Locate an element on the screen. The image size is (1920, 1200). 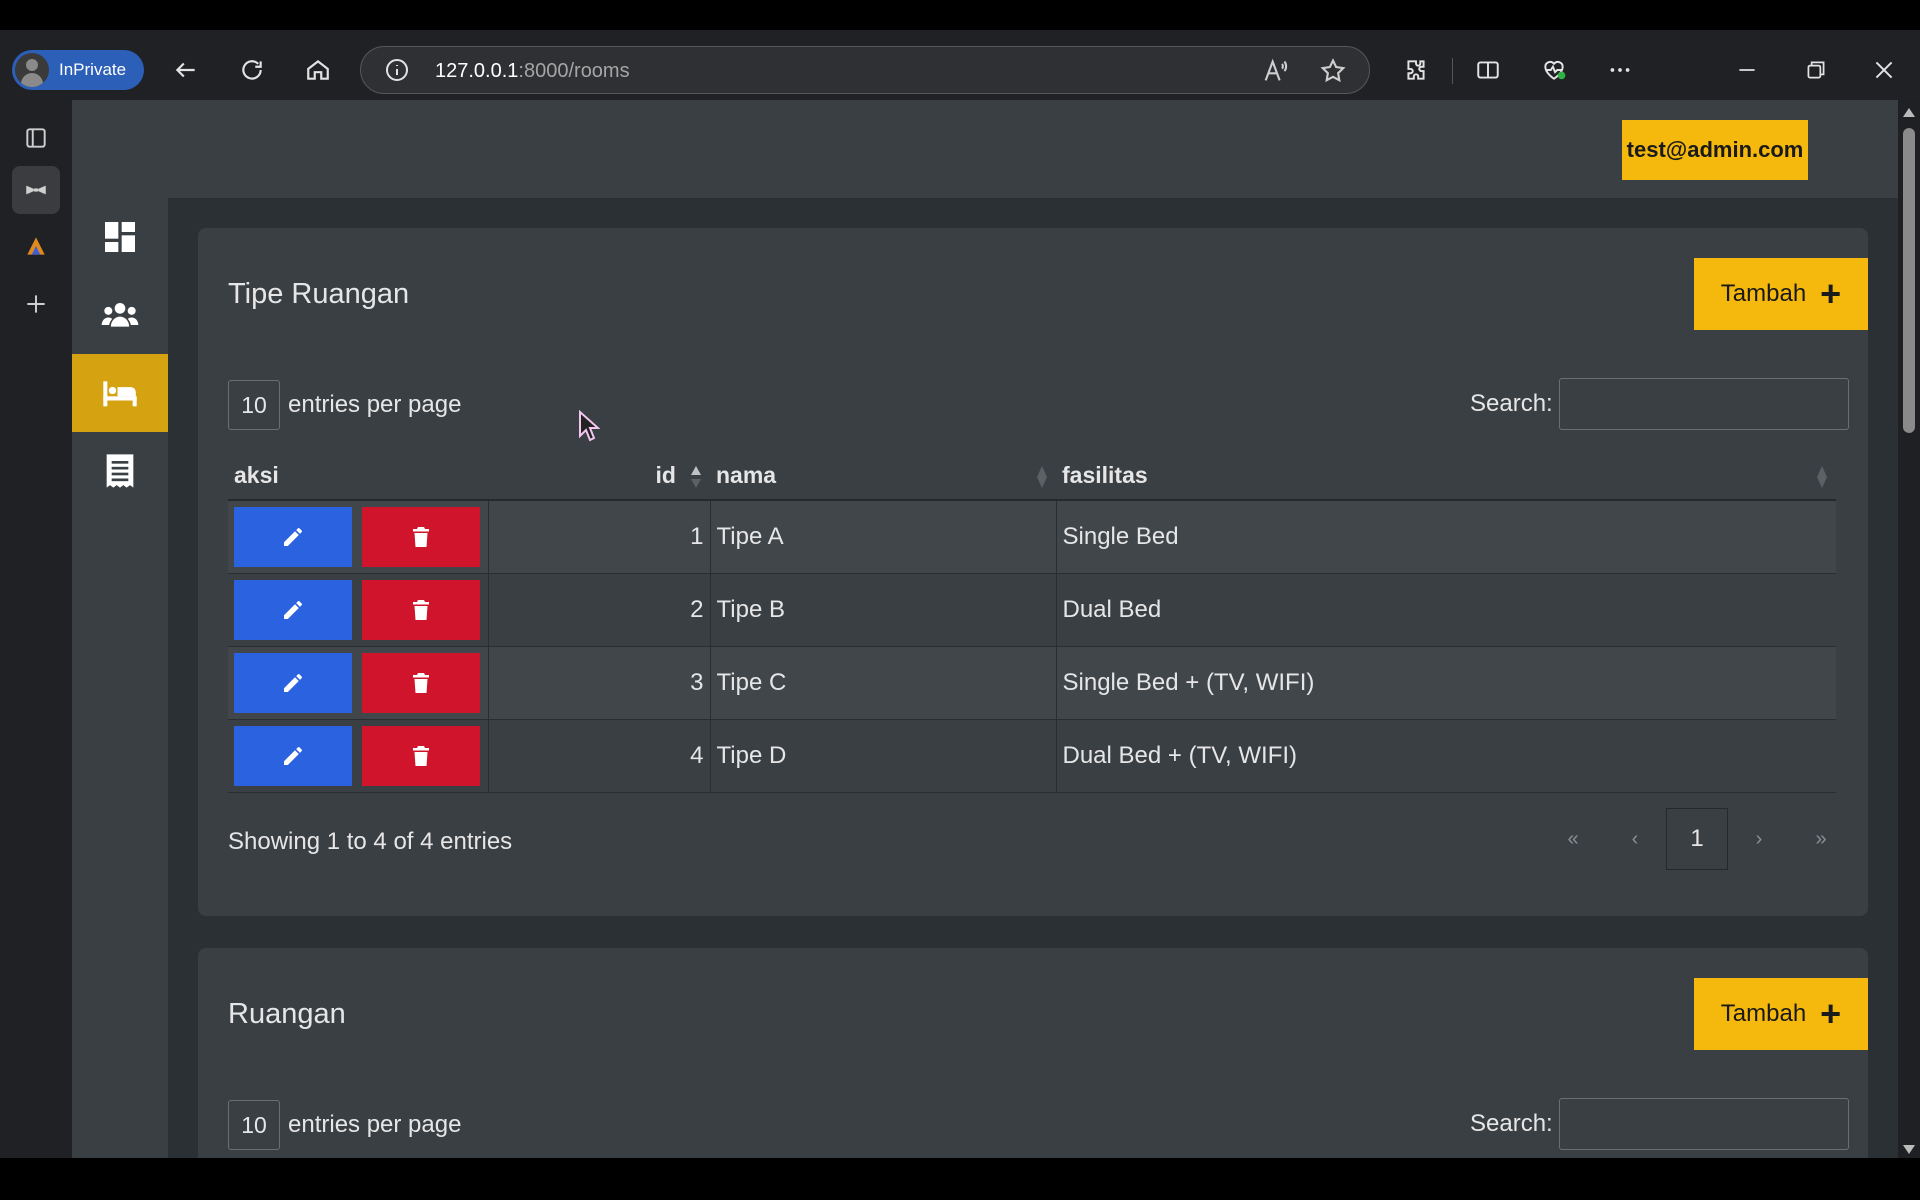
column-nama-label: nama is located at coordinates (746, 475).